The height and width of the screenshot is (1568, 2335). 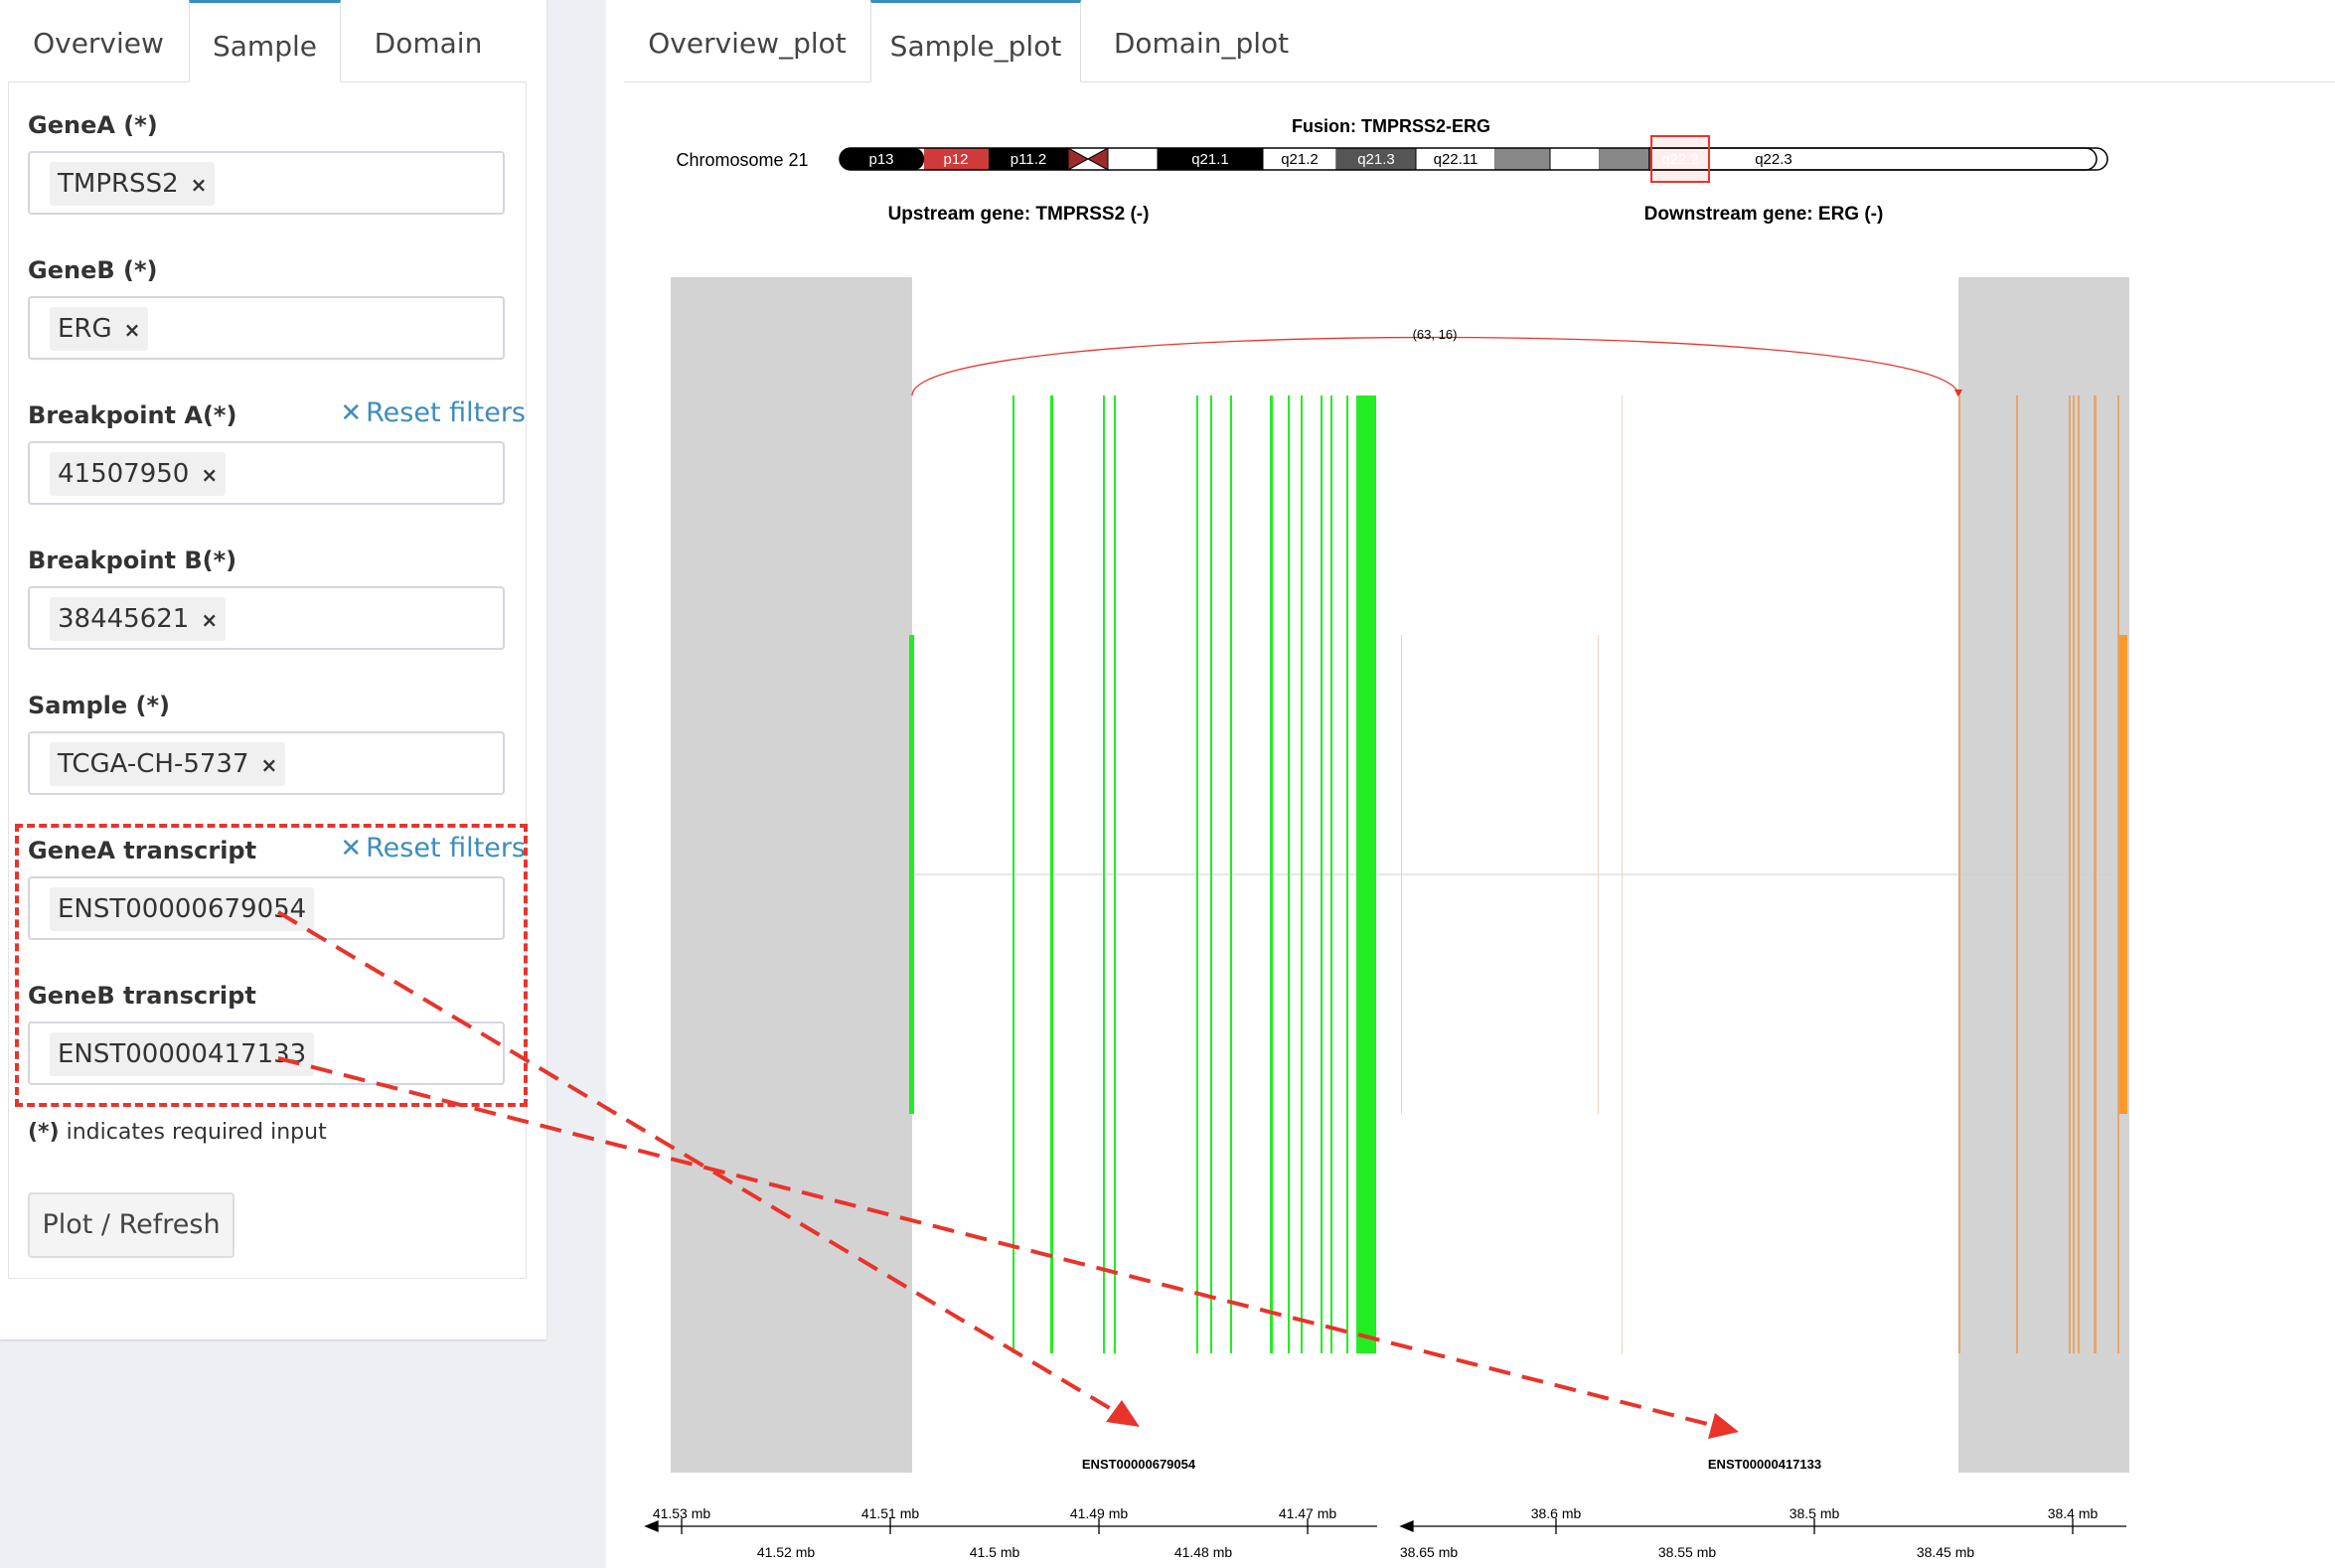 I want to click on breakpoint-b-select: 38445621 ×, so click(x=267, y=618).